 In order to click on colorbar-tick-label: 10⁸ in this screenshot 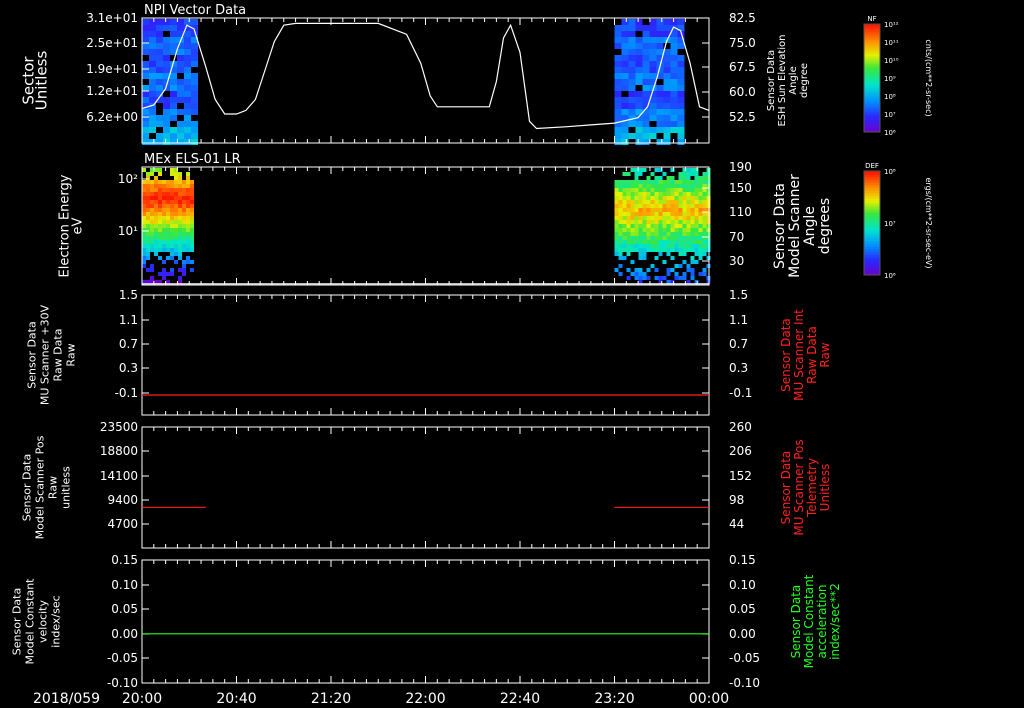, I will do `click(890, 172)`.